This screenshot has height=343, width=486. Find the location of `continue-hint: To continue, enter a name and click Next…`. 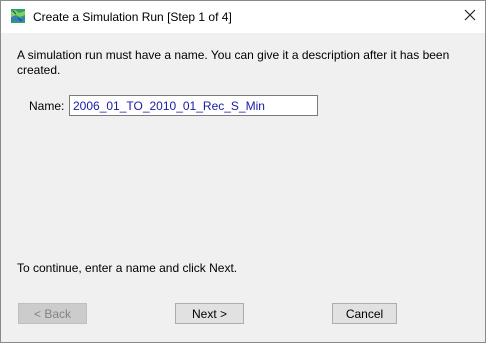

continue-hint: To continue, enter a name and click Next… is located at coordinates (127, 268).